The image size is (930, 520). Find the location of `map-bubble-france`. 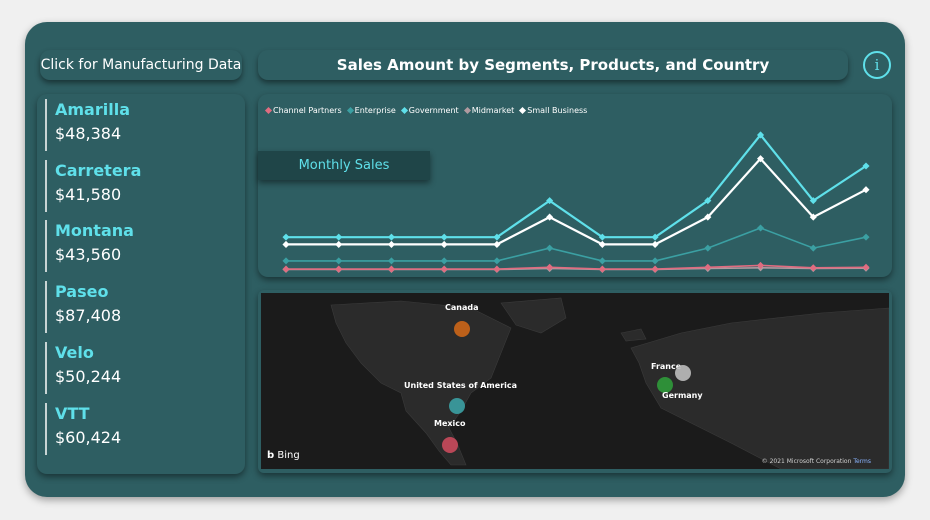

map-bubble-france is located at coordinates (683, 373).